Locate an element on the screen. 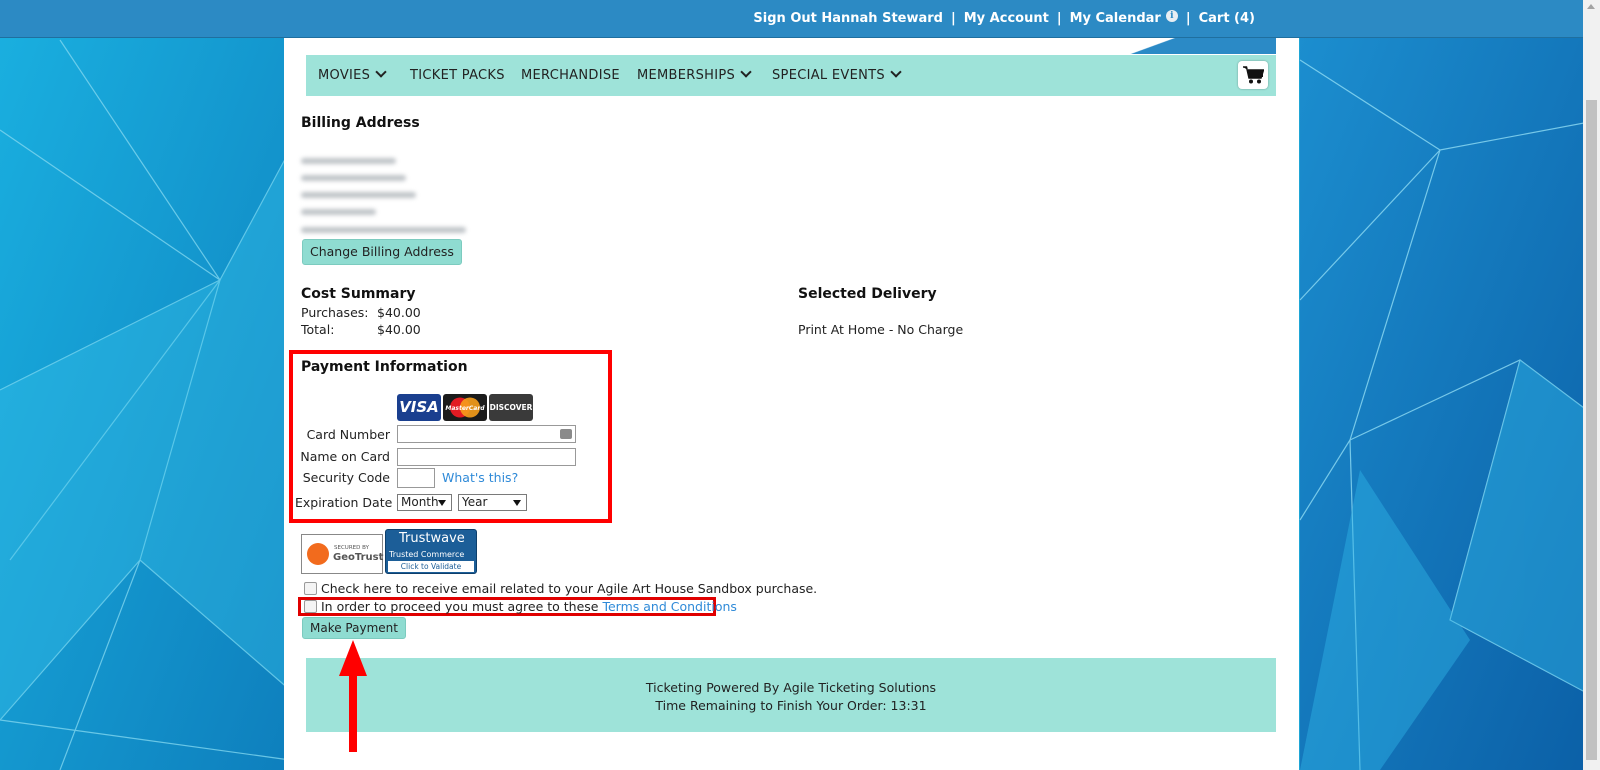 This screenshot has width=1600, height=770. cart-link: Cart (4) is located at coordinates (1227, 18).